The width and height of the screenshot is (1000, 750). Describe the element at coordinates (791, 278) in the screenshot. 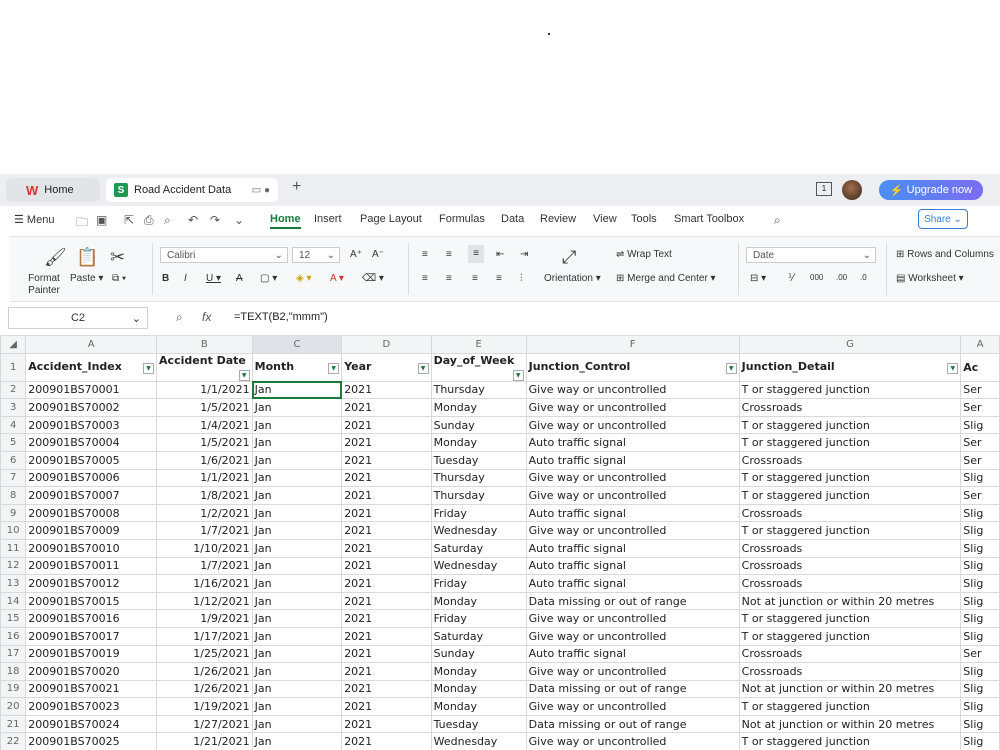

I see `percent-icon: ⅟` at that location.